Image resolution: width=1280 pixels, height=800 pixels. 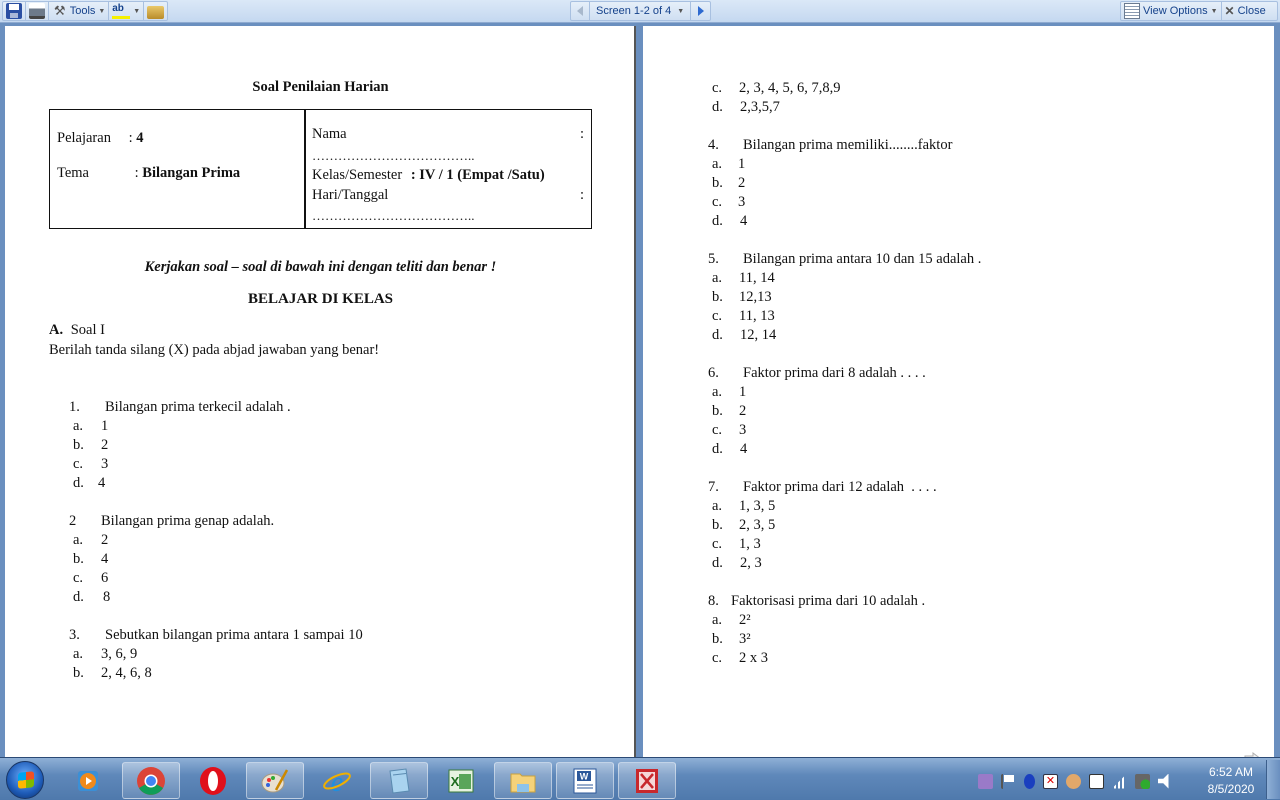 What do you see at coordinates (830, 145) in the screenshot?
I see `question-4: 4. Bilangan prima memiliki........faktor` at bounding box center [830, 145].